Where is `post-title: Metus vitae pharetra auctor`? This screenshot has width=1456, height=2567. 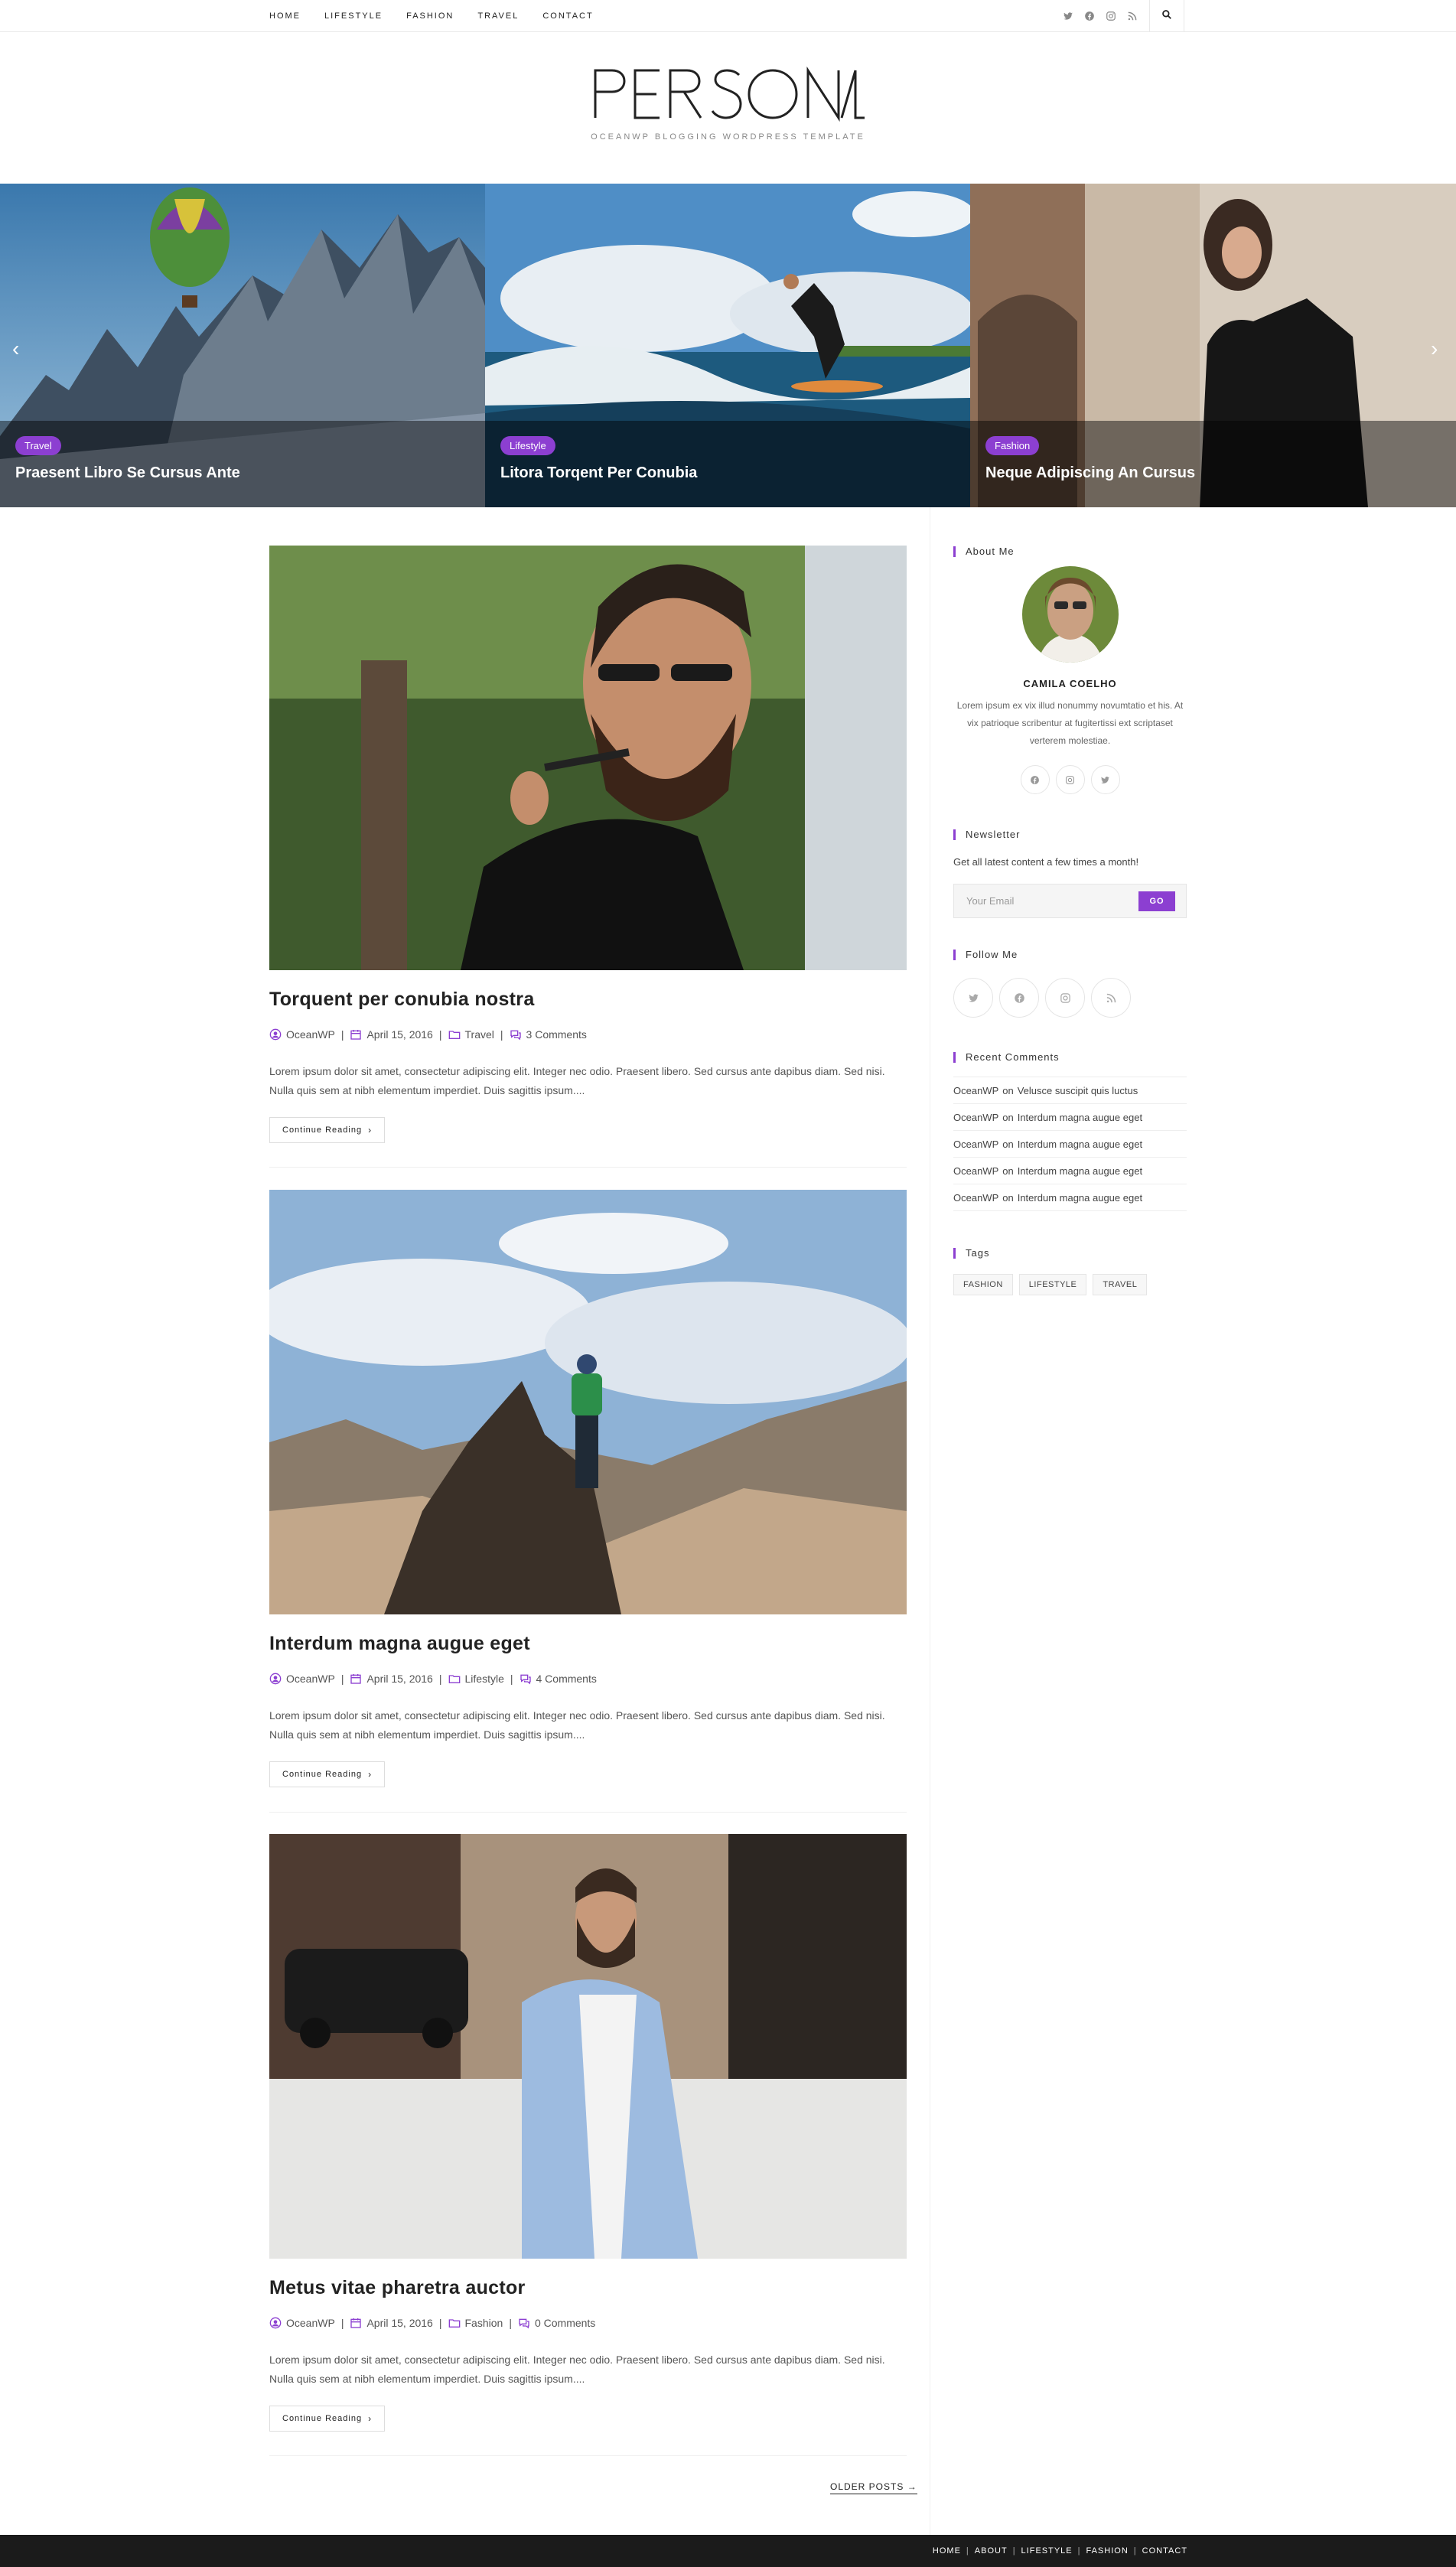 post-title: Metus vitae pharetra auctor is located at coordinates (588, 2288).